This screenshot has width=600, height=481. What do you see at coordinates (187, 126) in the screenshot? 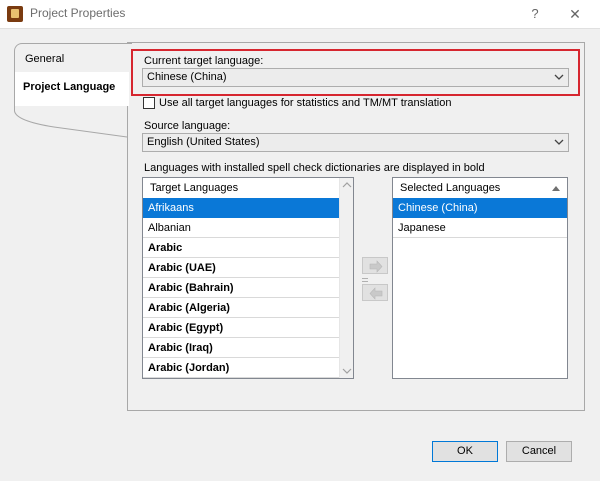
I see `source-language-label: Source language:` at bounding box center [187, 126].